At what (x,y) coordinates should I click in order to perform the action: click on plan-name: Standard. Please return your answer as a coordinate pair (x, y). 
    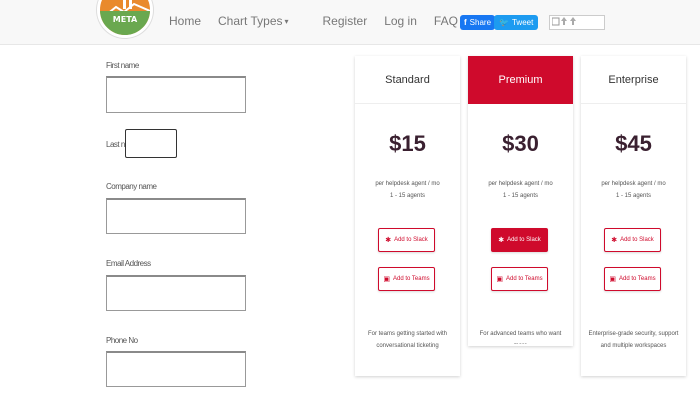
    Looking at the image, I should click on (407, 80).